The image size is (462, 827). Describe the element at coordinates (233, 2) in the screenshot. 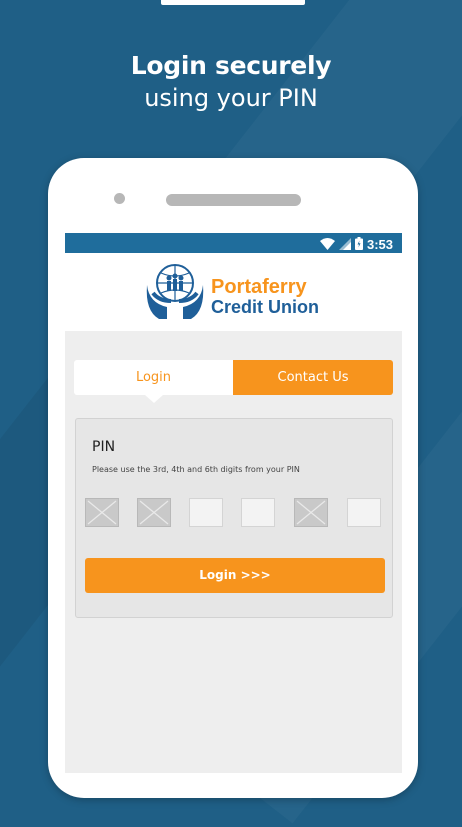

I see `top-edge-tab` at that location.